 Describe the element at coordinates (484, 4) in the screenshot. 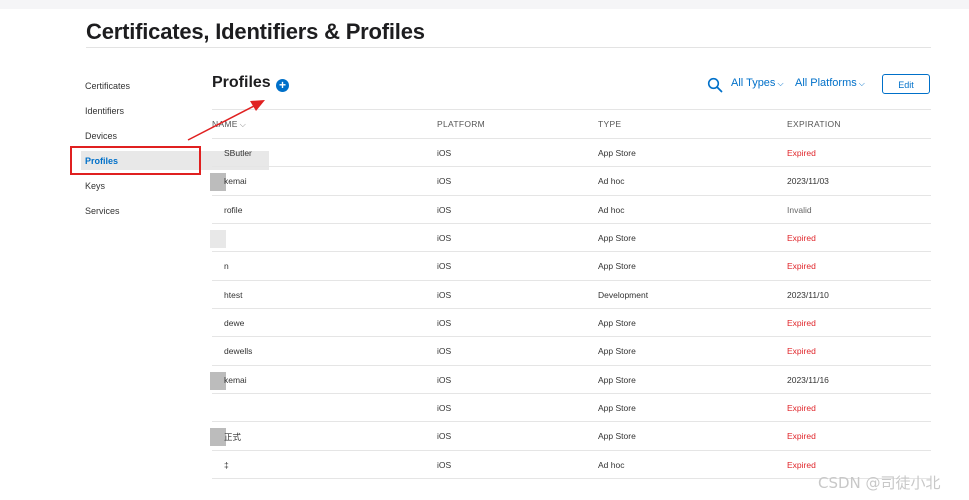

I see `top-bar` at that location.